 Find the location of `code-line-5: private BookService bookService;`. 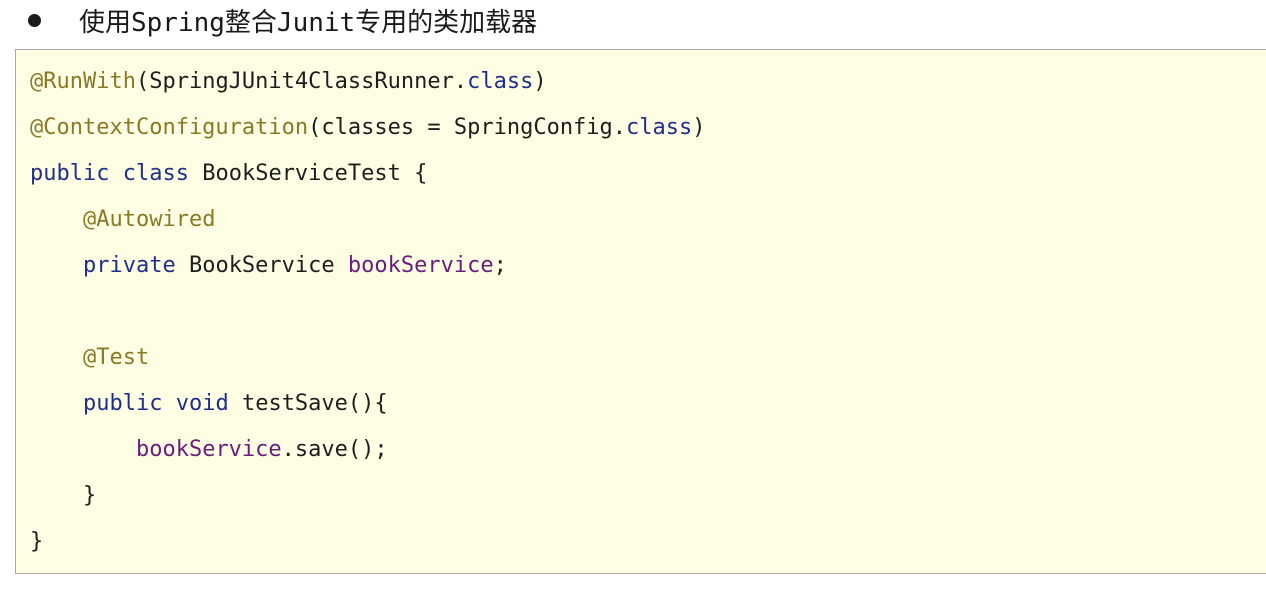

code-line-5: private BookService bookService; is located at coordinates (268, 266).